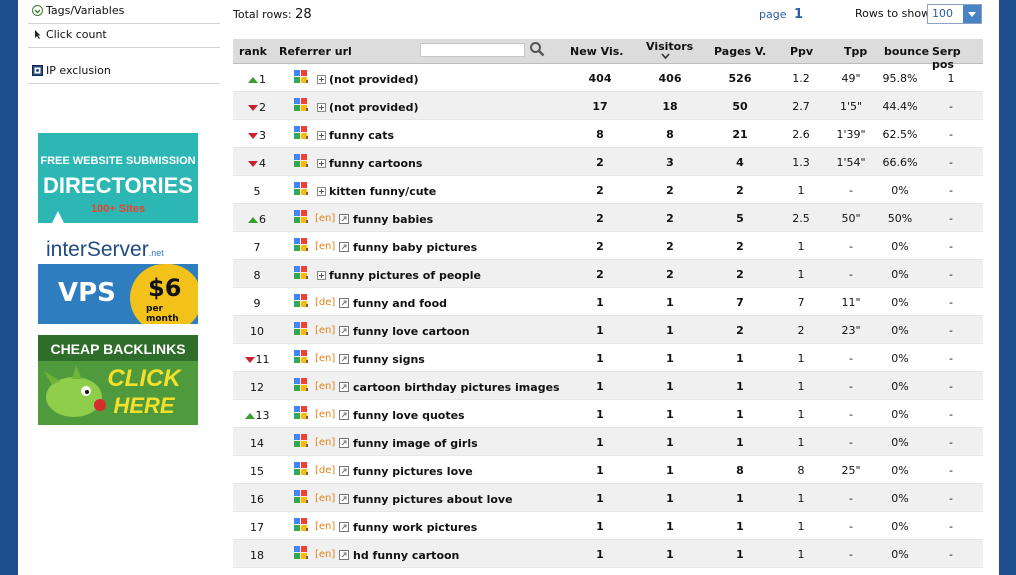  Describe the element at coordinates (406, 555) in the screenshot. I see `keyword-link: hd funny cartoon` at that location.